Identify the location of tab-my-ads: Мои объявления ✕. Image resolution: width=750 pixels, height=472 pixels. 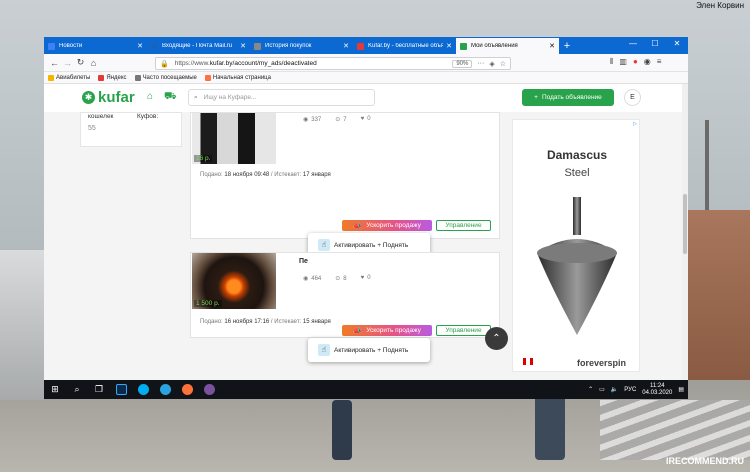
(507, 46).